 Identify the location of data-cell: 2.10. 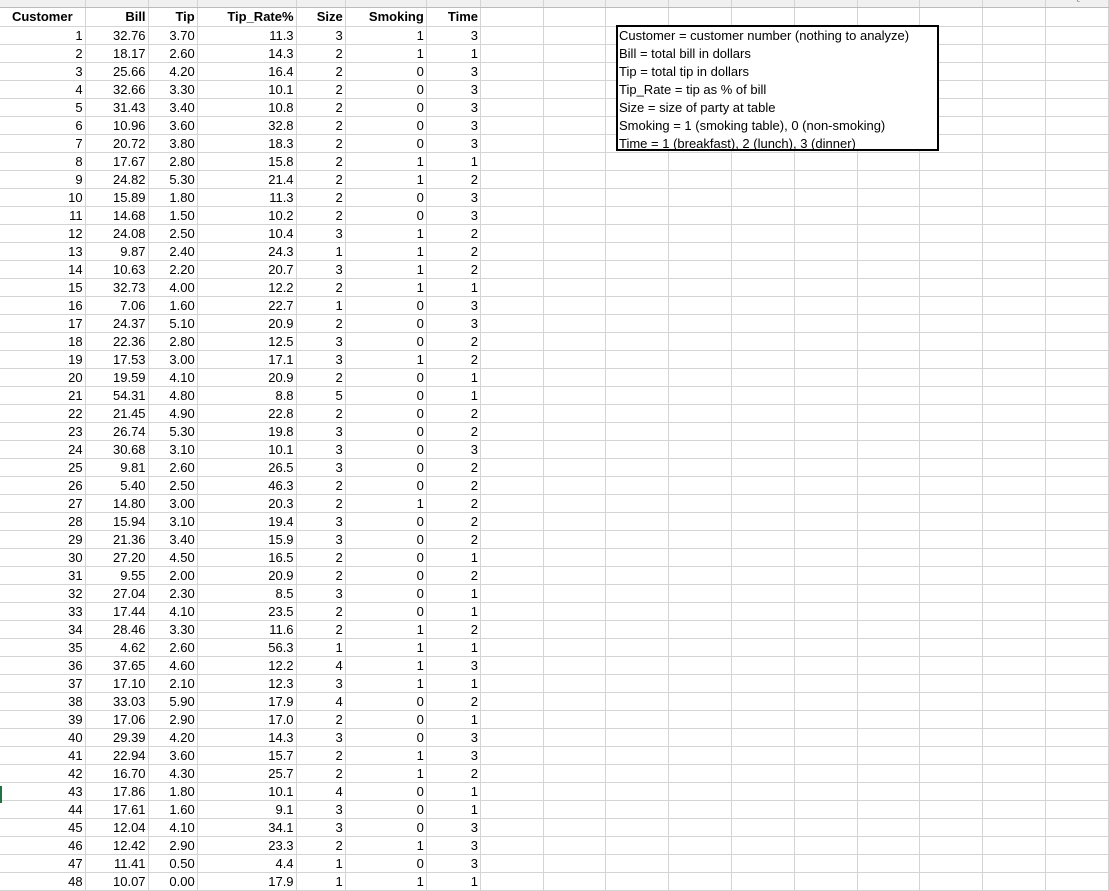
(173, 683).